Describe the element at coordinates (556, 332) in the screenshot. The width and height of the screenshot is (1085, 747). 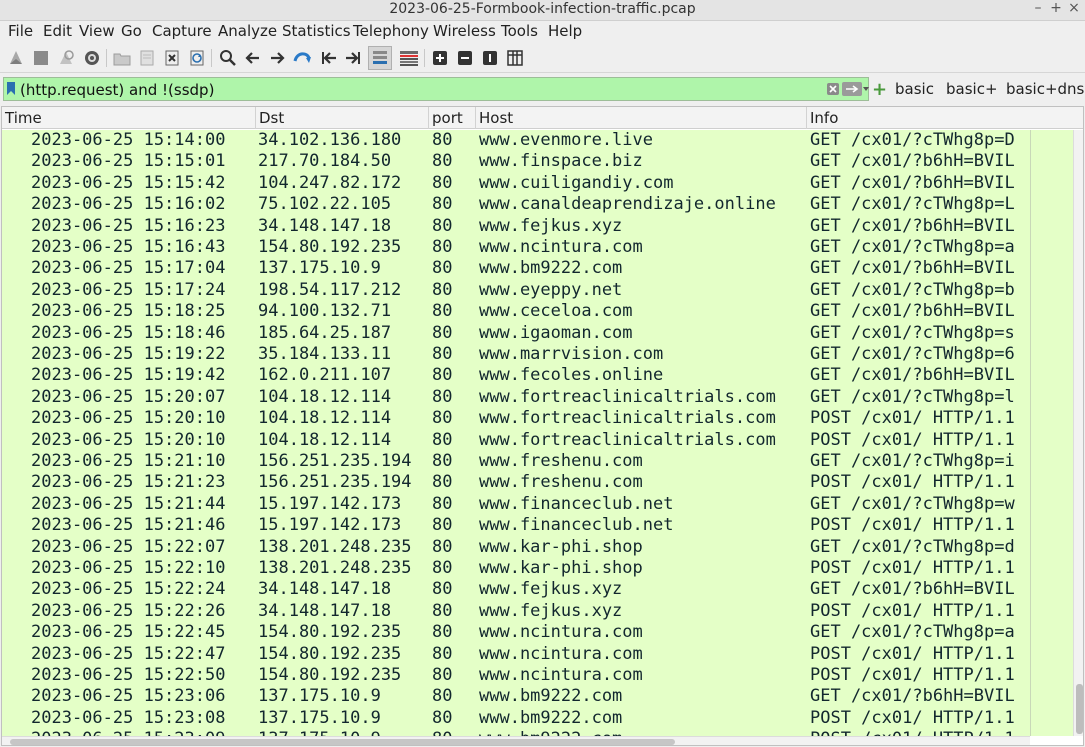
I see `cell-host: www.igaoman.com` at that location.